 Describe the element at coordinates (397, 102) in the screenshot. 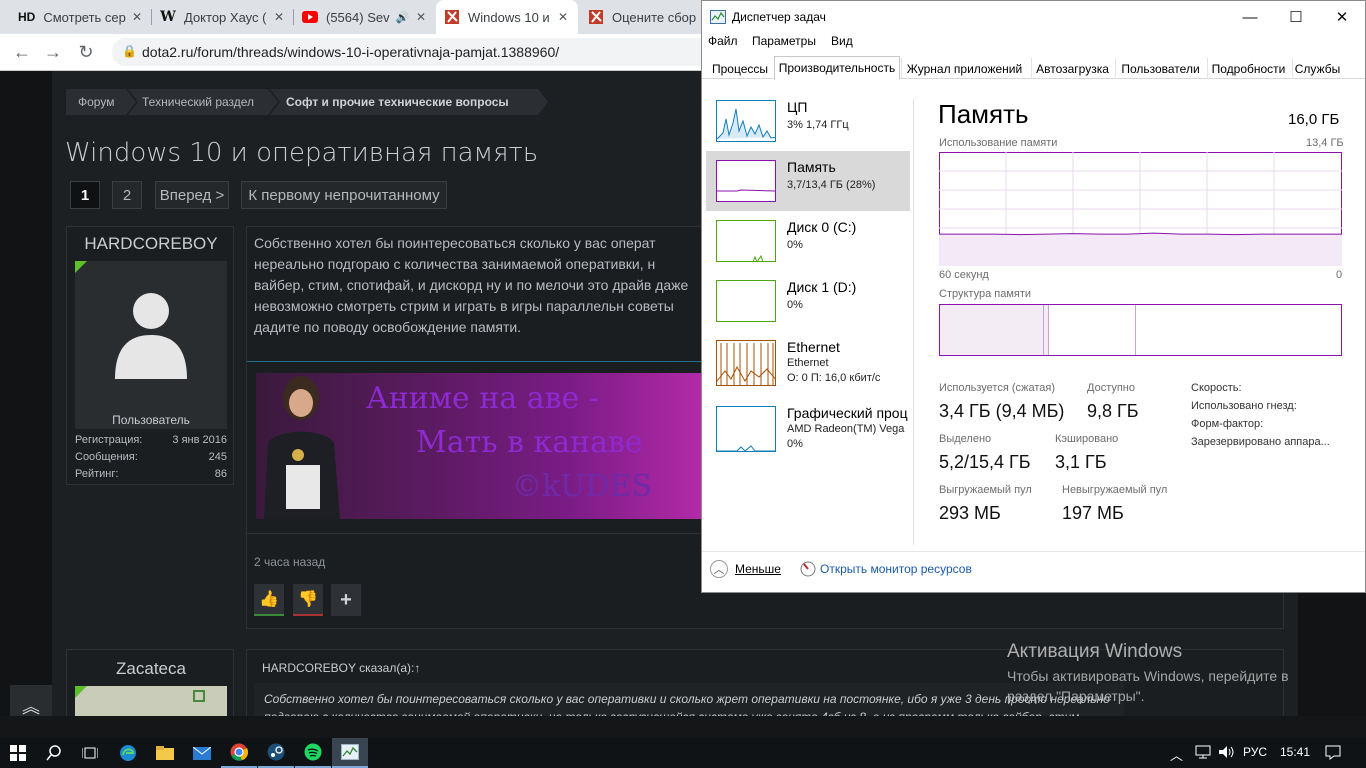

I see `breadcrumb-label: Софт и прочие технические вопросы` at that location.